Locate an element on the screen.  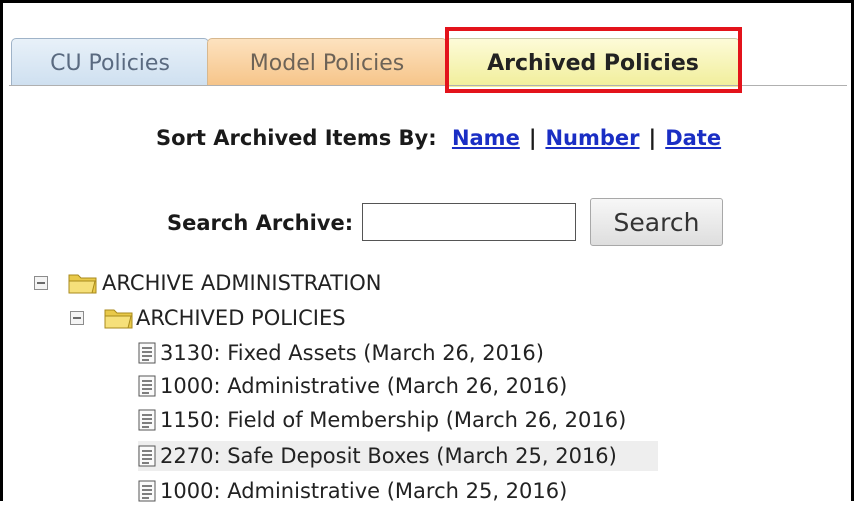
tree-item-label: 3130: Fixed Assets (March 26, 2016) is located at coordinates (352, 353).